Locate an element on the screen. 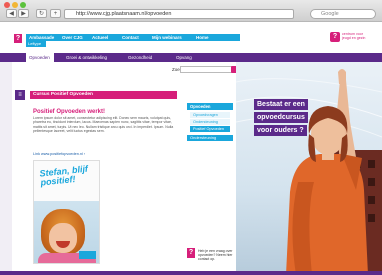 The height and width of the screenshot is (275, 382). section-logo-icon: ≡ is located at coordinates (20, 95).